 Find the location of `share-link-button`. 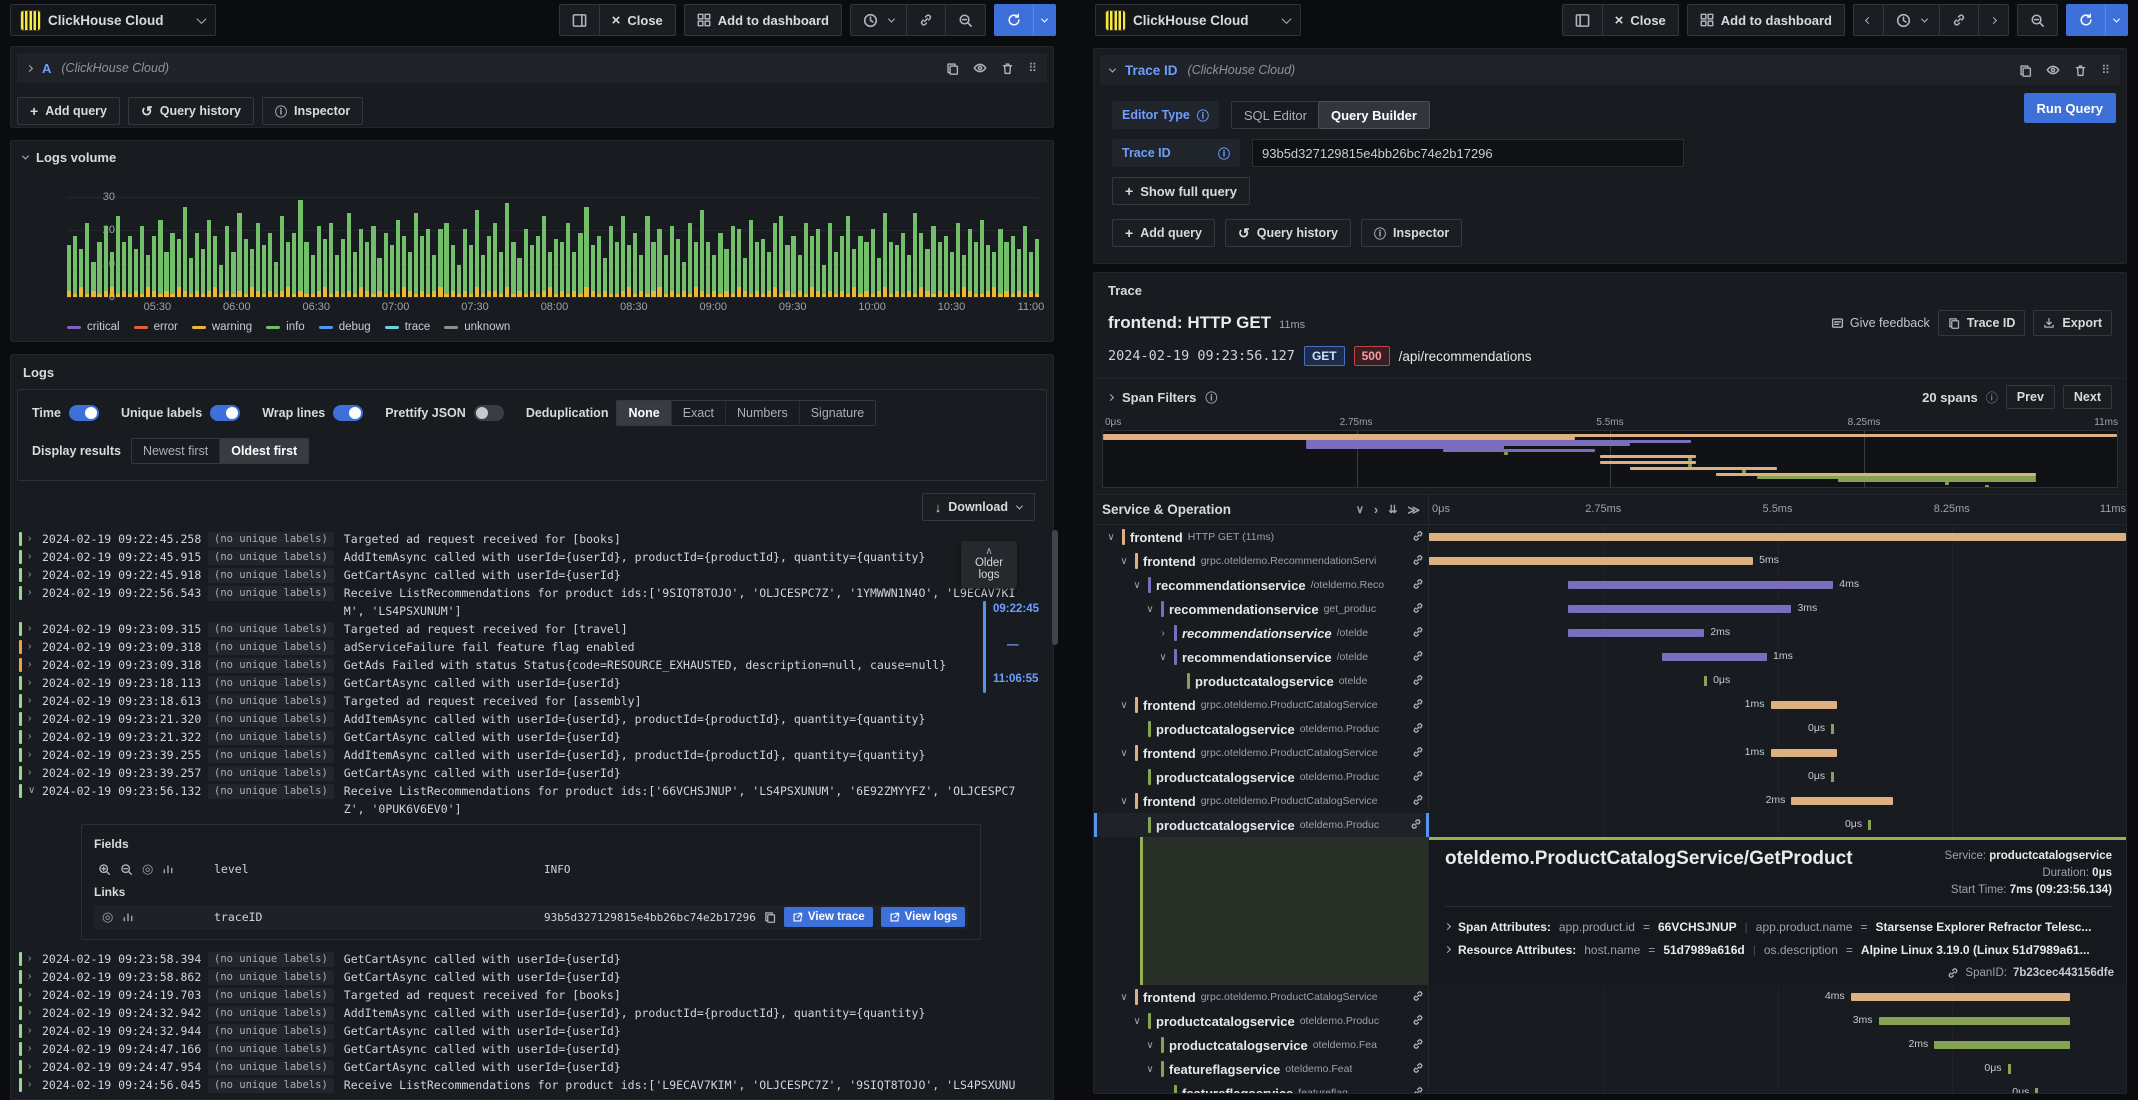

share-link-button is located at coordinates (925, 20).